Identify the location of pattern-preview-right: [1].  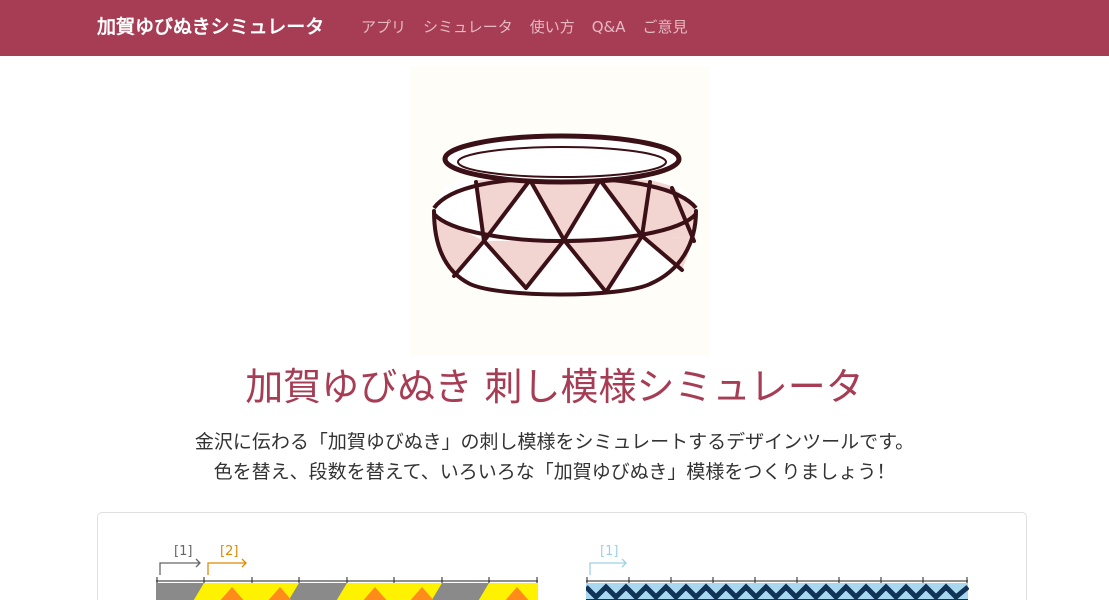
(777, 571).